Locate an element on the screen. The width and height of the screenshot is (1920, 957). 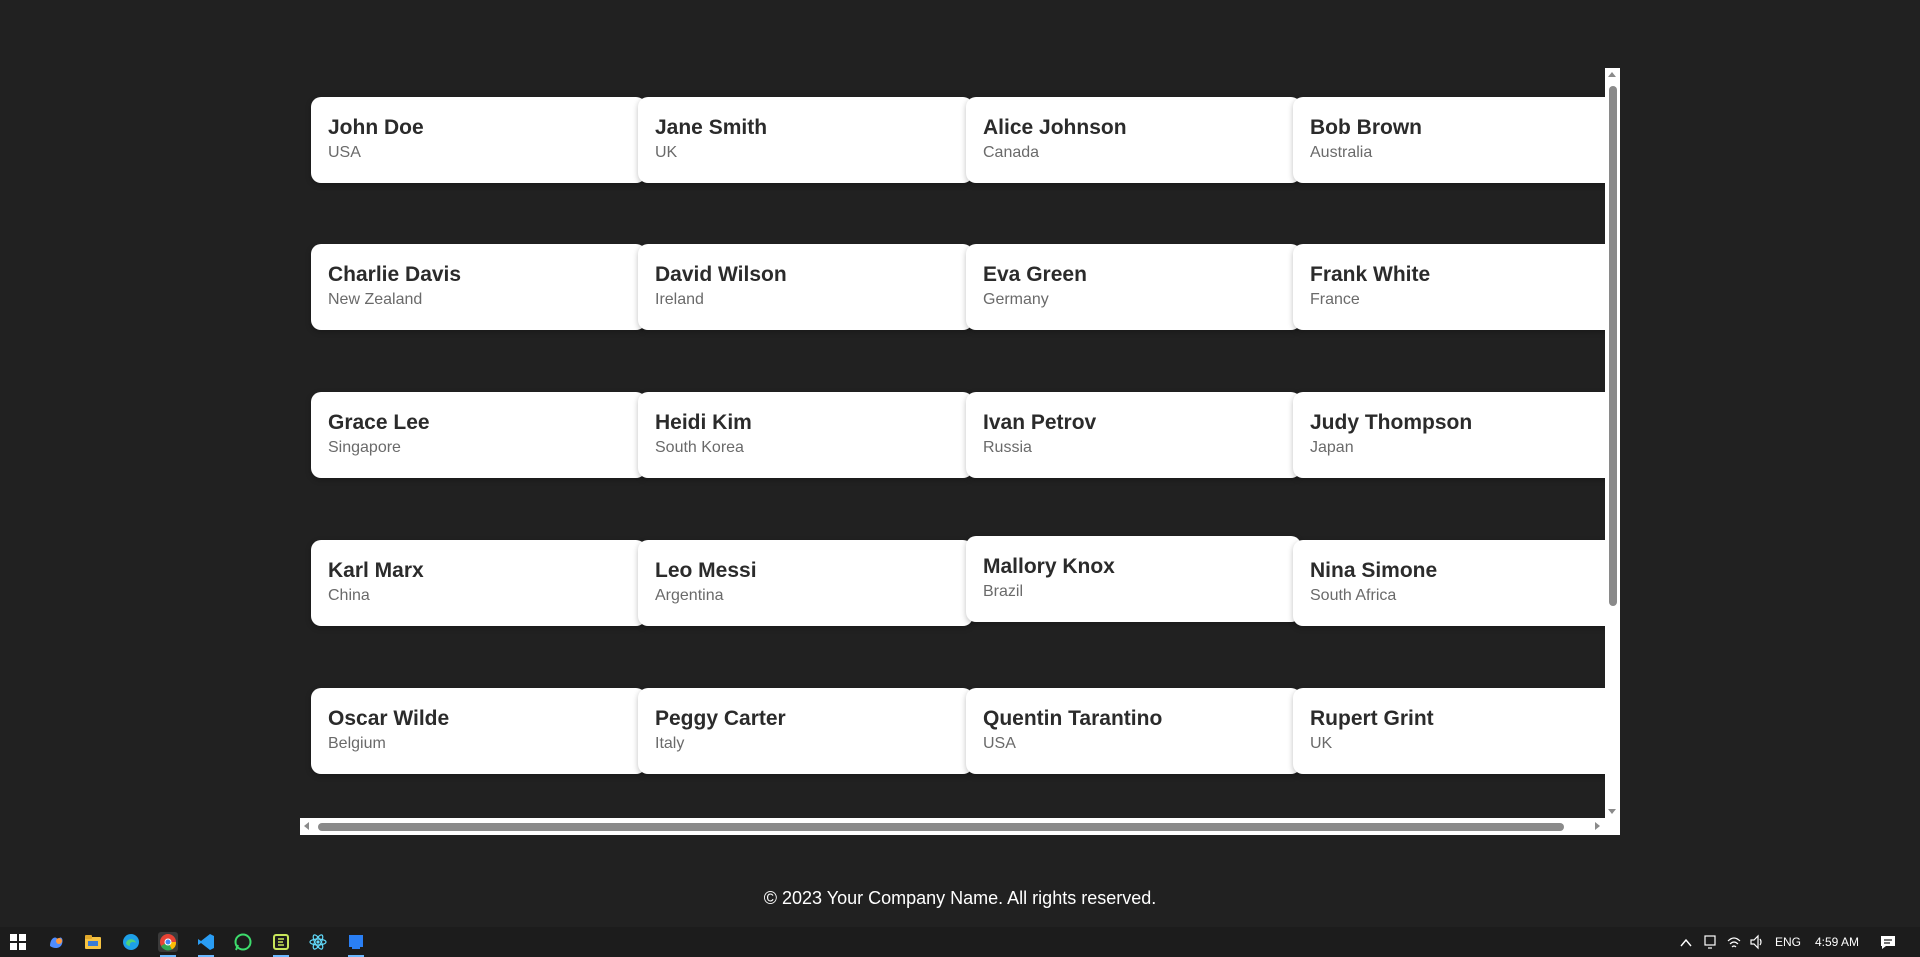
person-card: Charlie Davis New Zealand is located at coordinates (478, 287).